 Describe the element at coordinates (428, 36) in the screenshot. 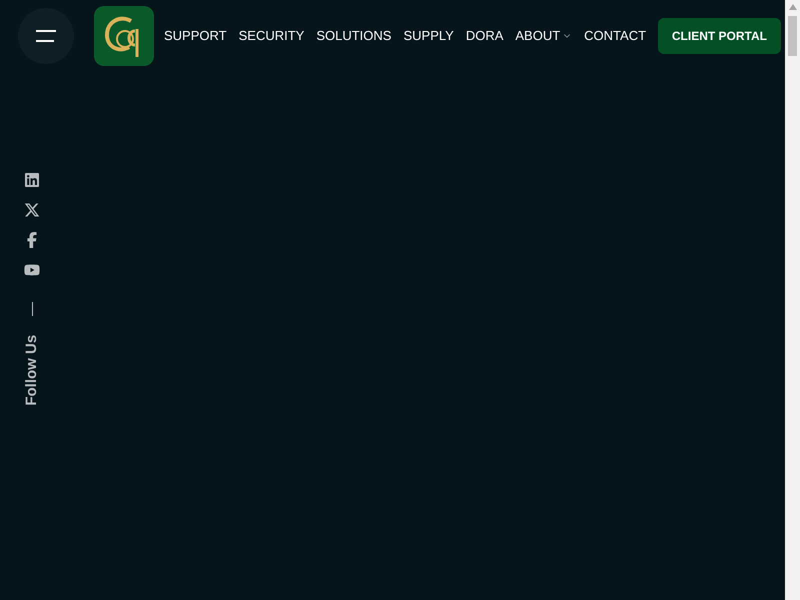

I see `nav-link: SUPPLY` at that location.